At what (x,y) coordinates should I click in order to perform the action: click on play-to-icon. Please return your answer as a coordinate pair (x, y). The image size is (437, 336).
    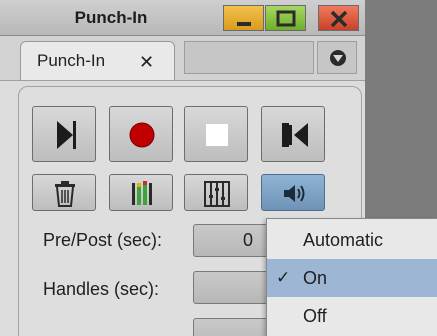
    Looking at the image, I should click on (66, 135).